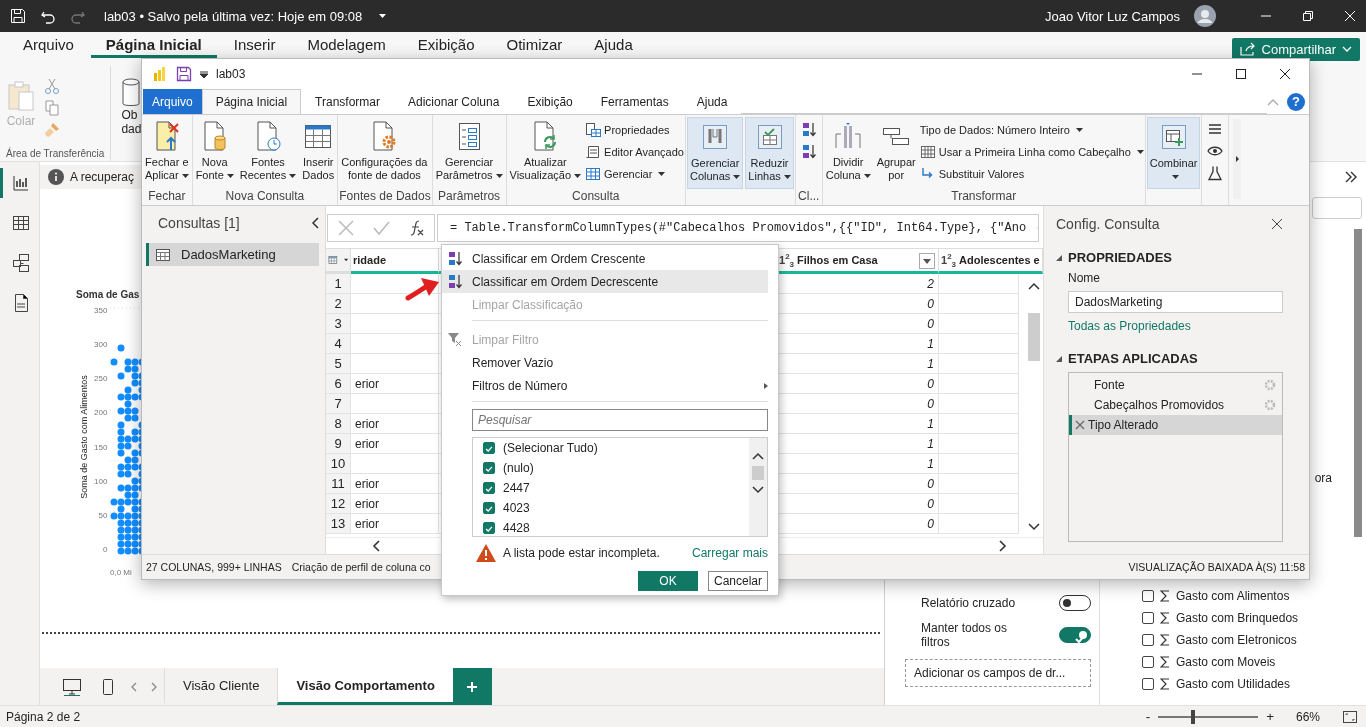  Describe the element at coordinates (582, 553) in the screenshot. I see `warning-text: A lista pode estar incompleta.` at that location.